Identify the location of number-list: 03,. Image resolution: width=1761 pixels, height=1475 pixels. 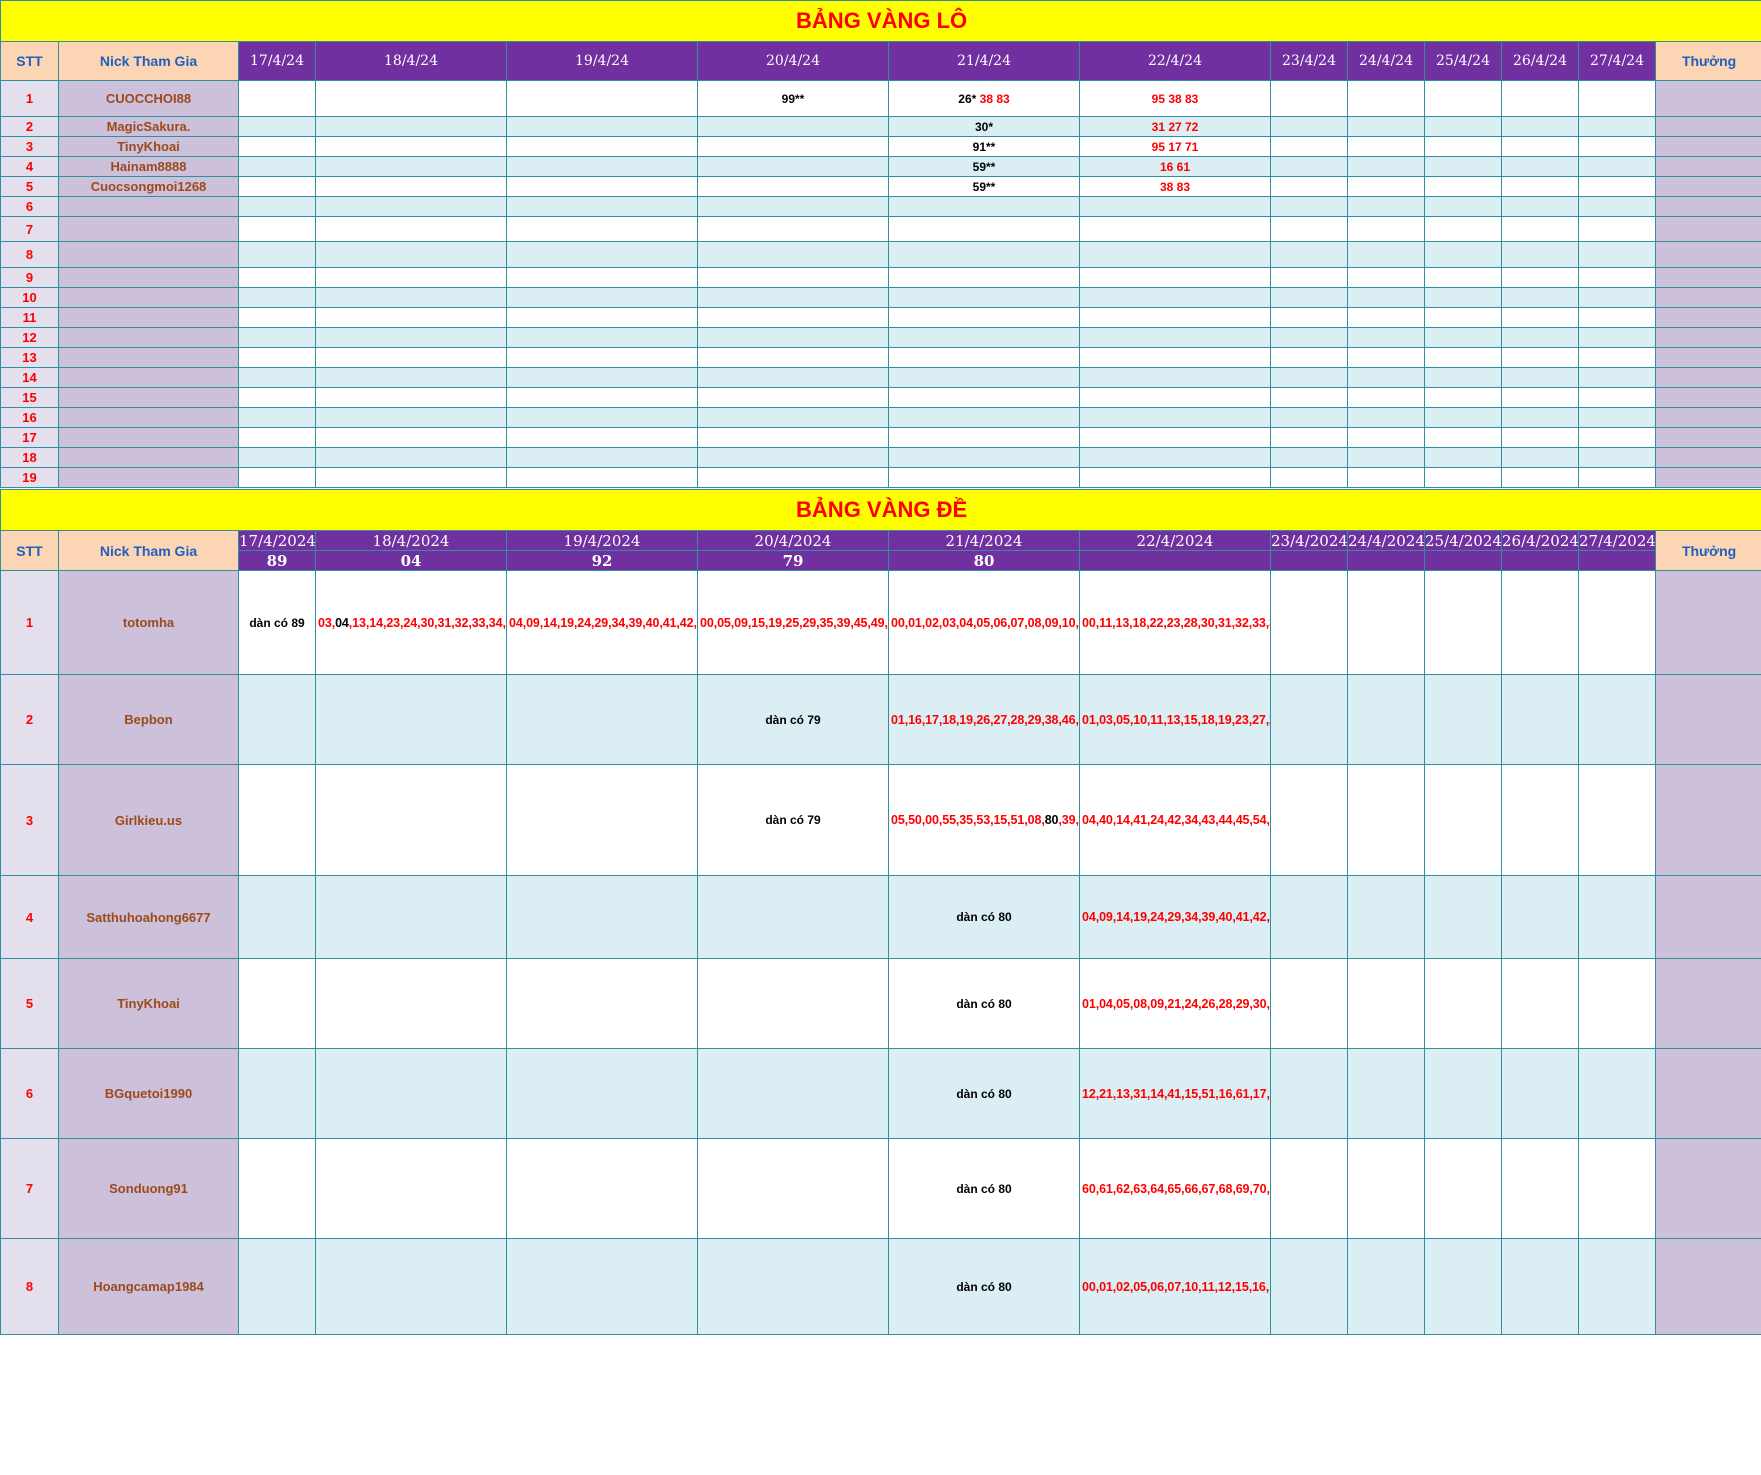
(327, 622).